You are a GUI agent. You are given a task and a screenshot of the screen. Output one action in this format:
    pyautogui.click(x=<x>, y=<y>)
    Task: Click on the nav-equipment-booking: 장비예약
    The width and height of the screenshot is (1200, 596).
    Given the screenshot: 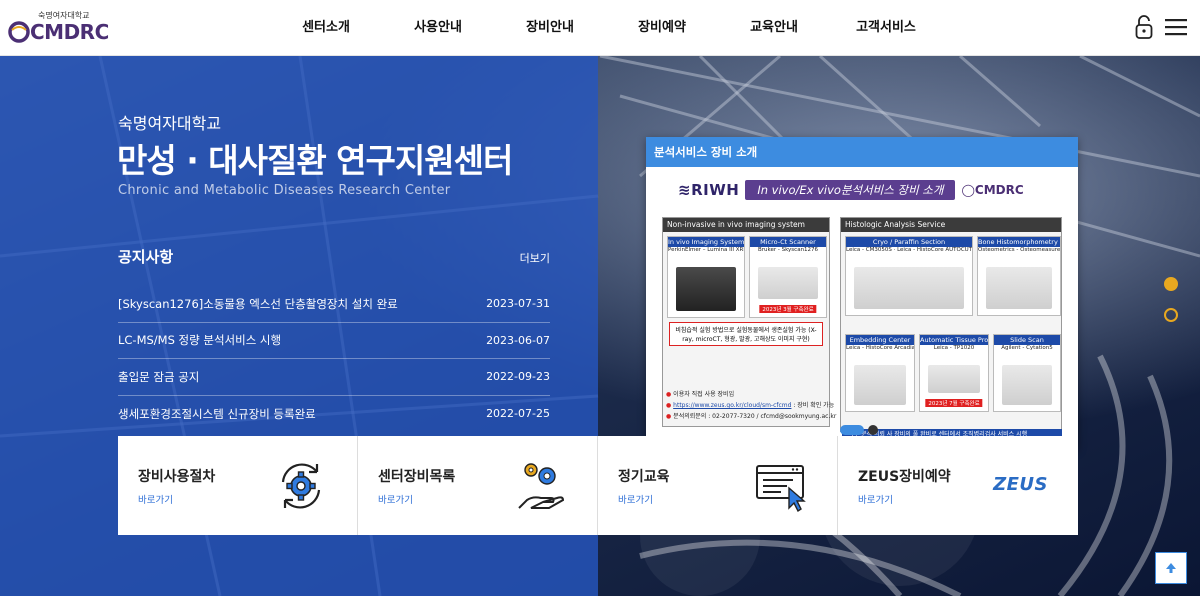 What is the action you would take?
    pyautogui.click(x=662, y=28)
    